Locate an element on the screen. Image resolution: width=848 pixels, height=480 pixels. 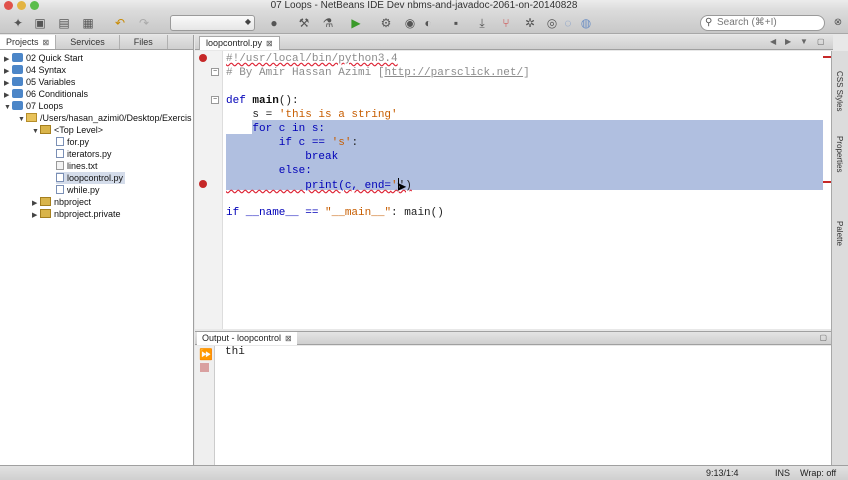
tree-item-label: <Top Level> is located at coordinates (79, 130).